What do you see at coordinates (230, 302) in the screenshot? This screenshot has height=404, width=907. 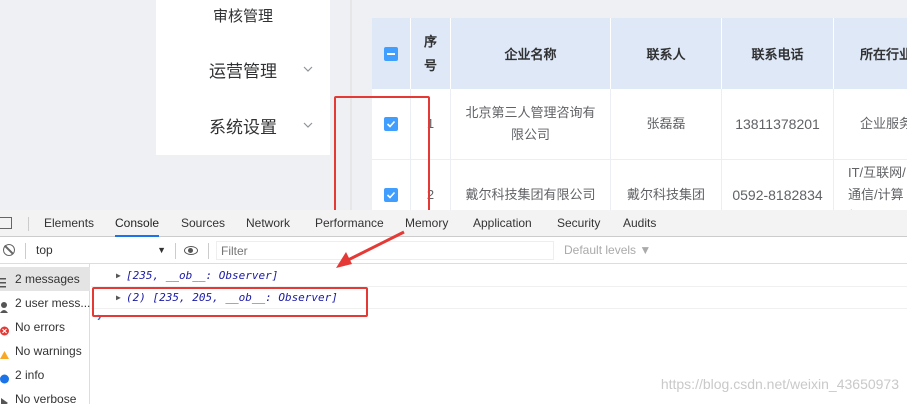 I see `annotation-box-log` at bounding box center [230, 302].